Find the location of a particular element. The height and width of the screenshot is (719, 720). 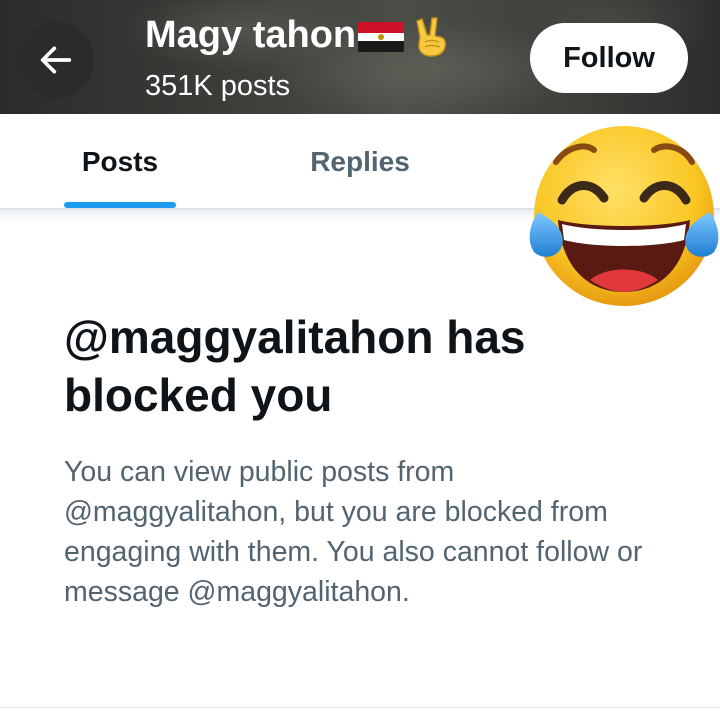

back-button is located at coordinates (56, 60).